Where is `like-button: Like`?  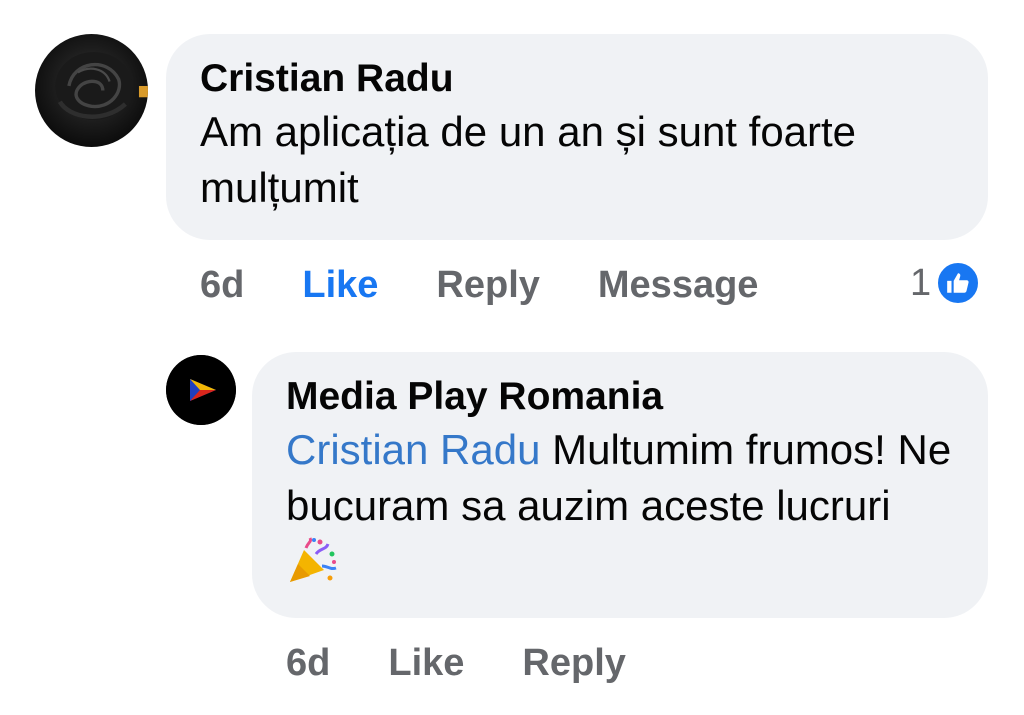 like-button: Like is located at coordinates (340, 285).